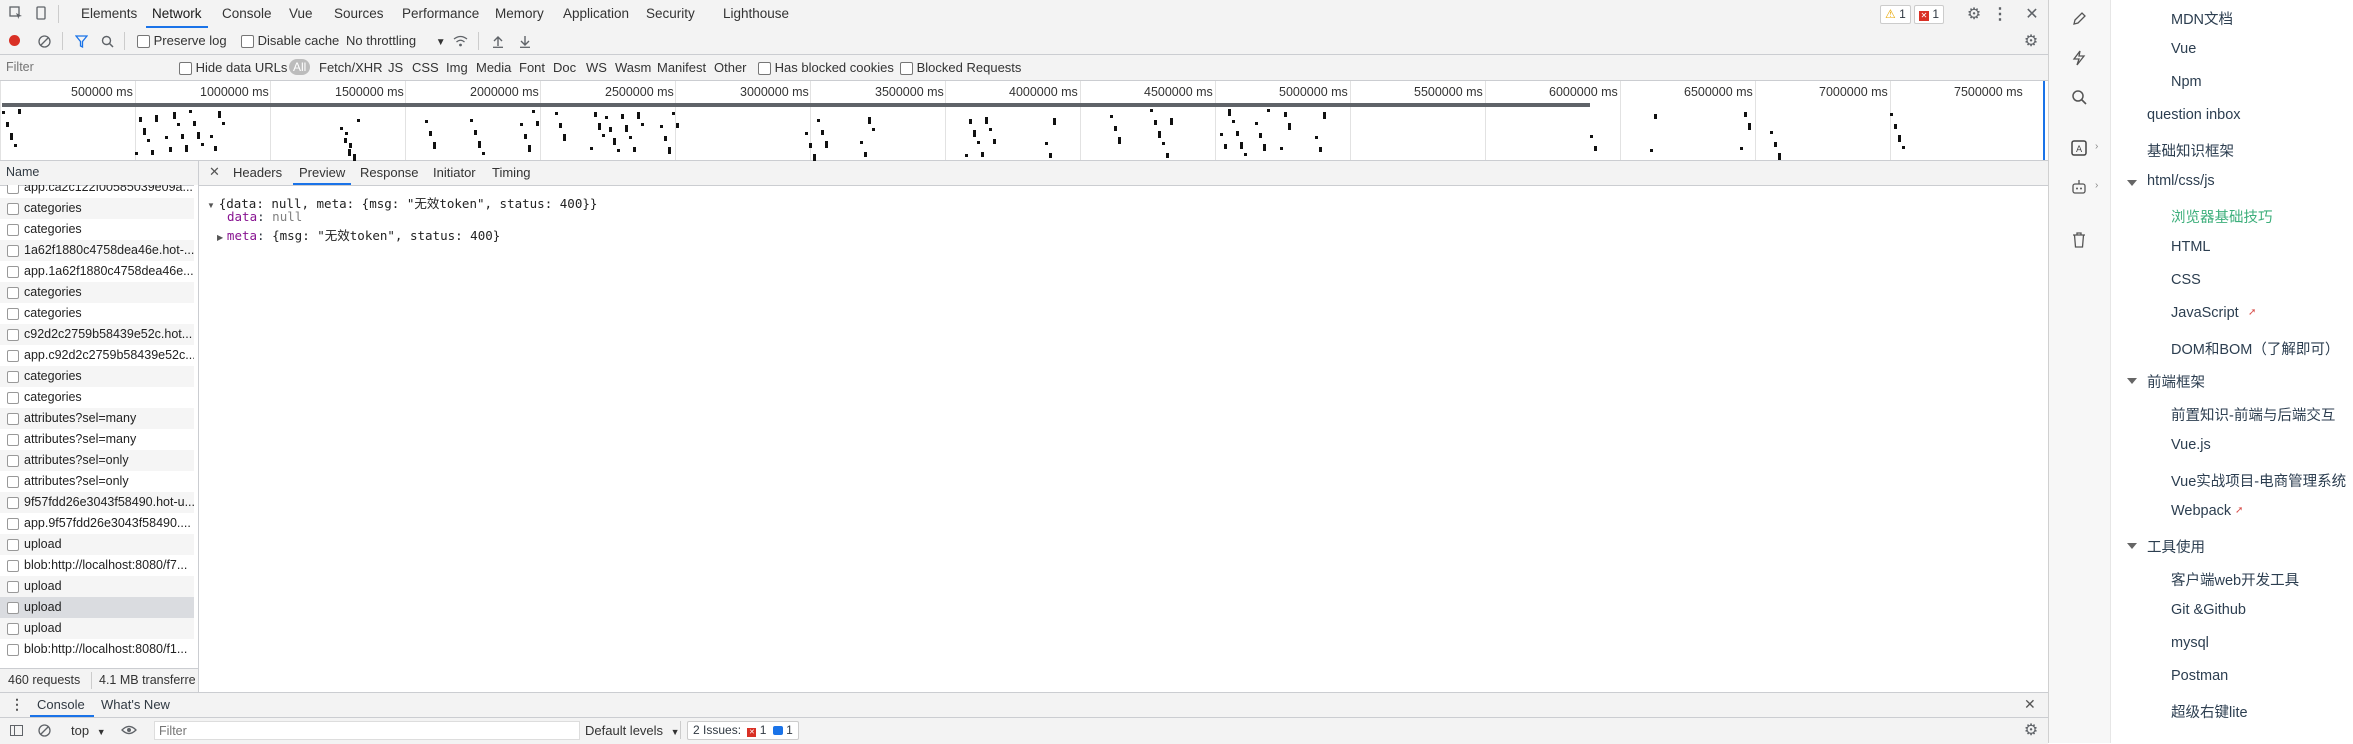 This screenshot has width=2353, height=744. Describe the element at coordinates (2183, 49) in the screenshot. I see `sidebar-item: Vue` at that location.